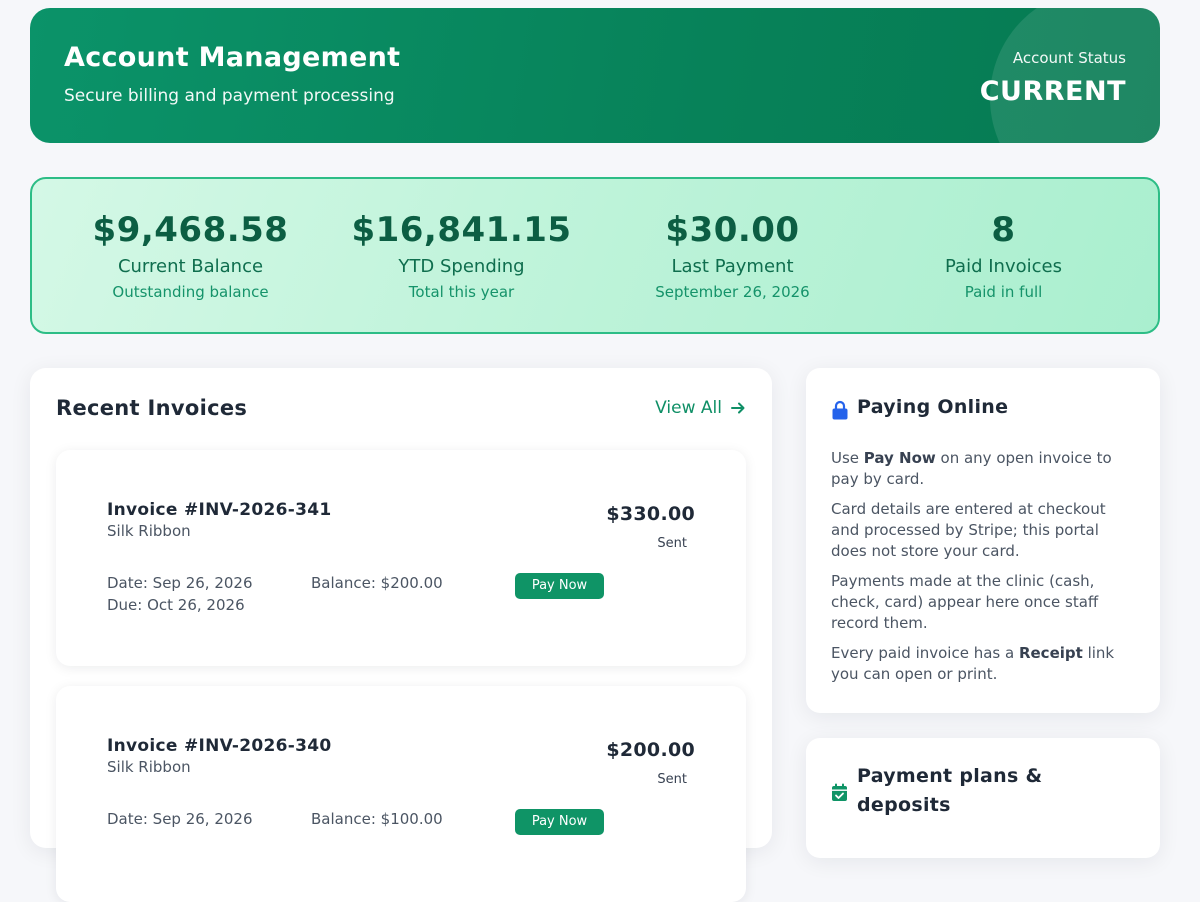 The width and height of the screenshot is (1200, 902). What do you see at coordinates (229, 96) in the screenshot?
I see `page-subtitle: Secure billing and payment processing` at bounding box center [229, 96].